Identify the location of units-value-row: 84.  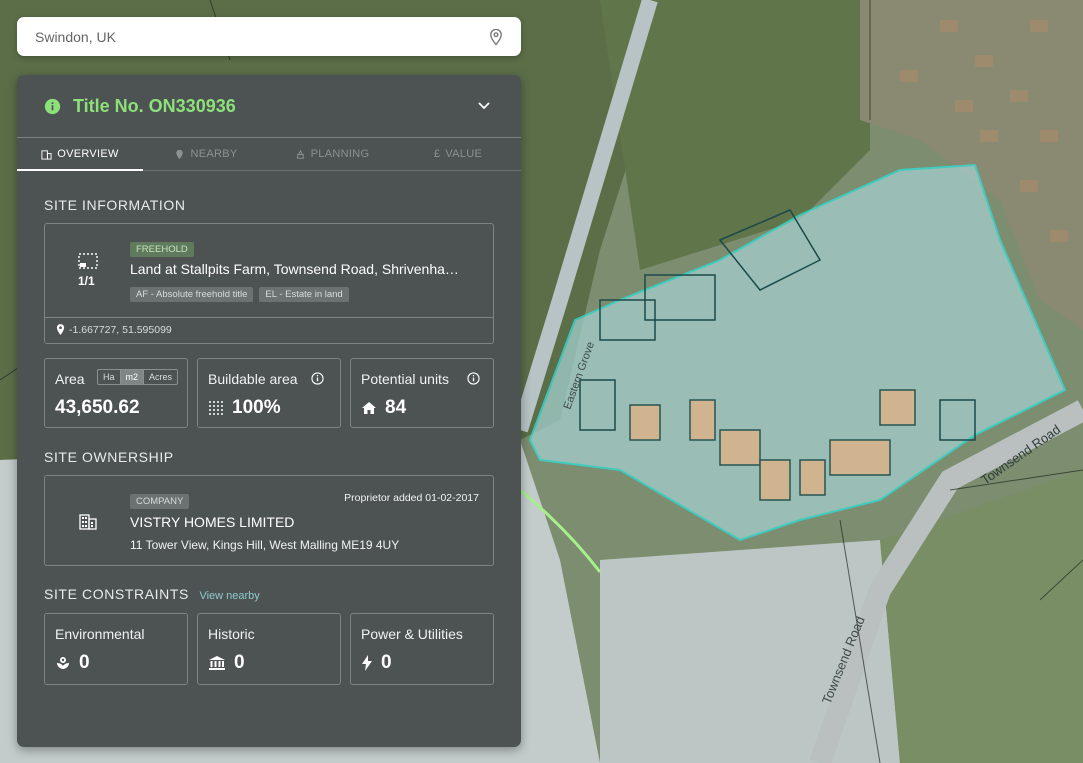
(383, 408).